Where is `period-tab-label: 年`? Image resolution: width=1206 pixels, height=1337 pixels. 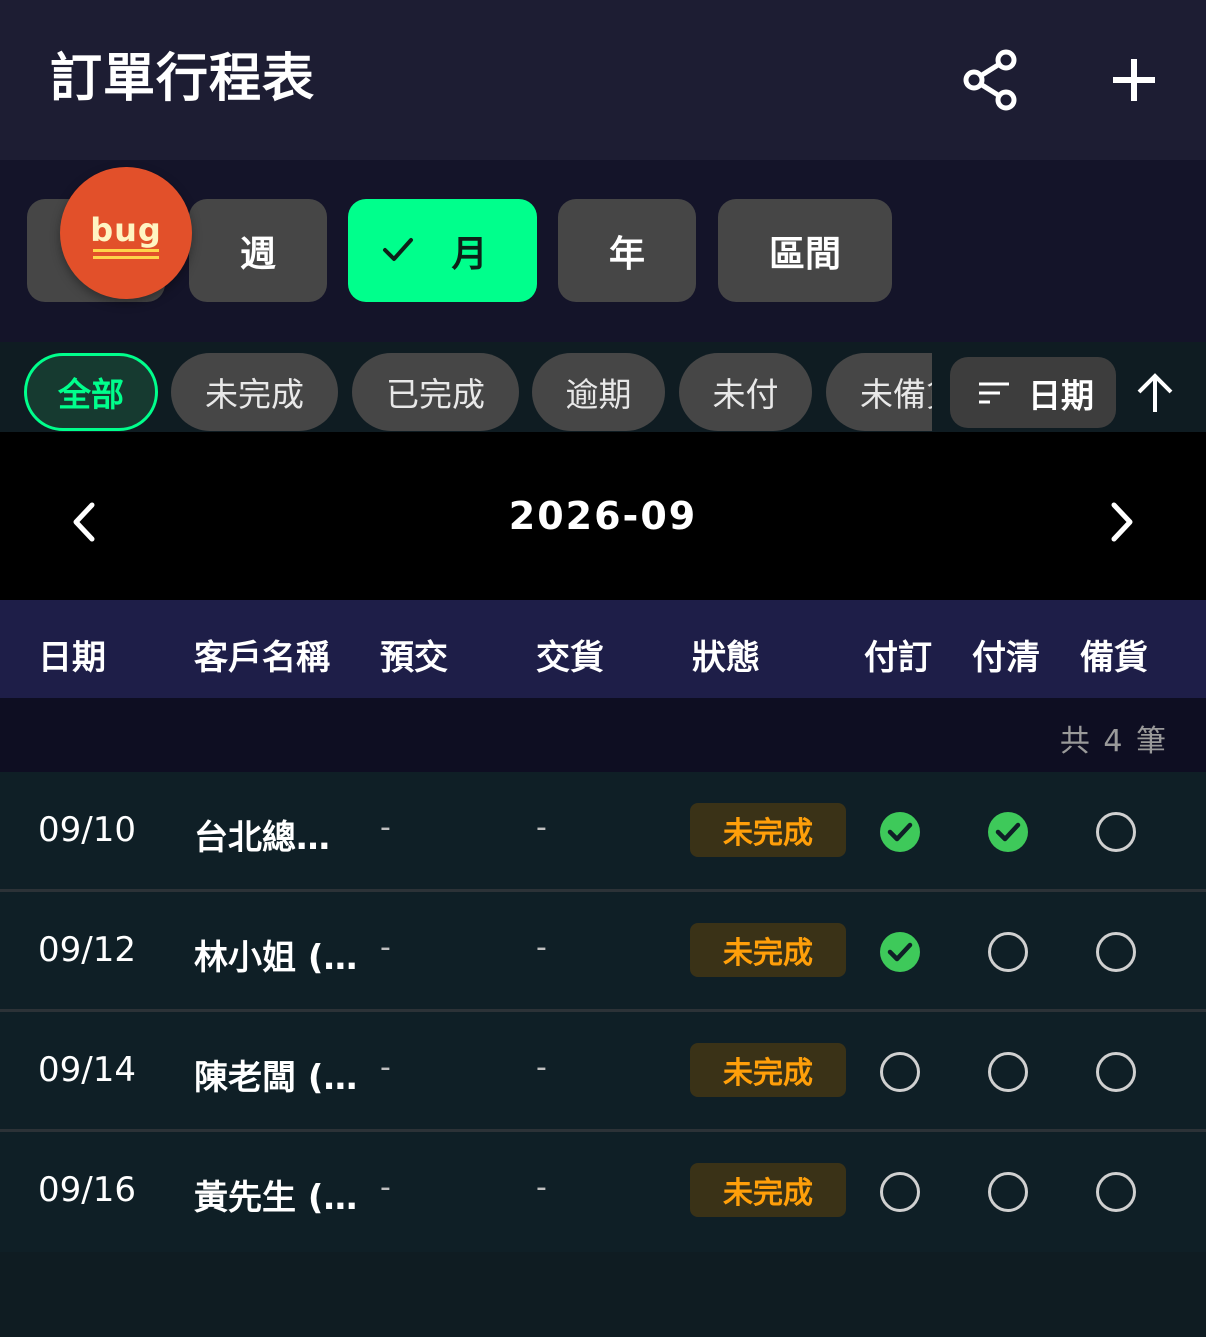
period-tab-label: 年 is located at coordinates (626, 254).